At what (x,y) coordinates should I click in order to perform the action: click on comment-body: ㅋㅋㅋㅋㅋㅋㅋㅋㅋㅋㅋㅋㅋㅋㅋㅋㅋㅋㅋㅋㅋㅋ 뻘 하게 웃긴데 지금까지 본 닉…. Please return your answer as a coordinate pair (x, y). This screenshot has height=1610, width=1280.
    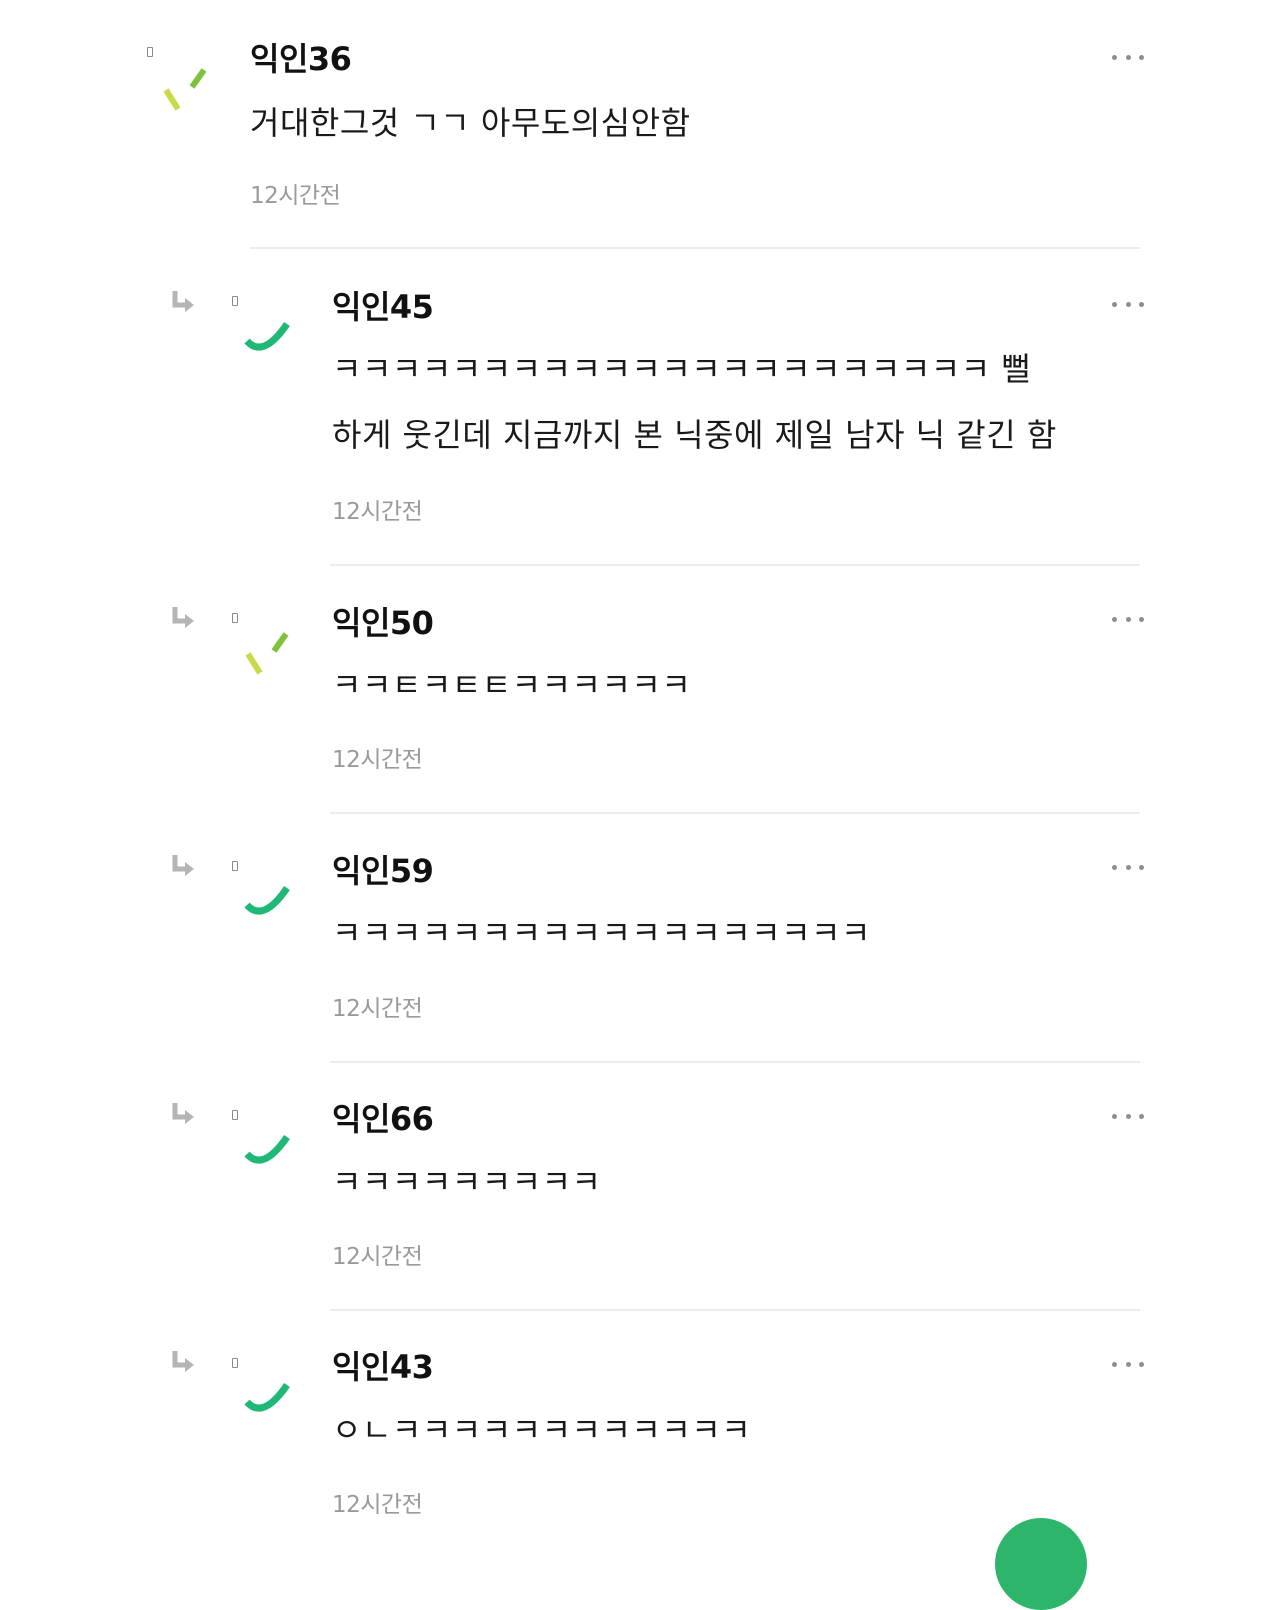
    Looking at the image, I should click on (694, 402).